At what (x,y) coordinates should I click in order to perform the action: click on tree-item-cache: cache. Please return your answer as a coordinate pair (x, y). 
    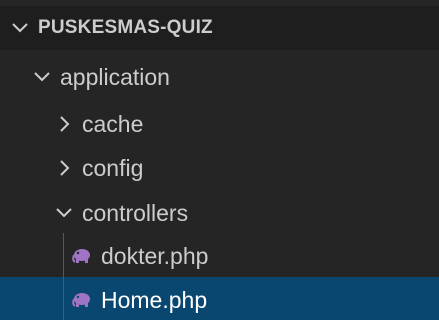
    Looking at the image, I should click on (219, 124).